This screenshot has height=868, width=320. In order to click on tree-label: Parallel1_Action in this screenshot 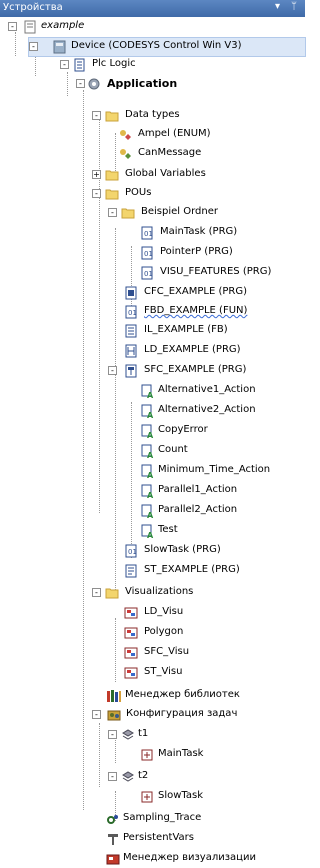, I will do `click(198, 489)`.